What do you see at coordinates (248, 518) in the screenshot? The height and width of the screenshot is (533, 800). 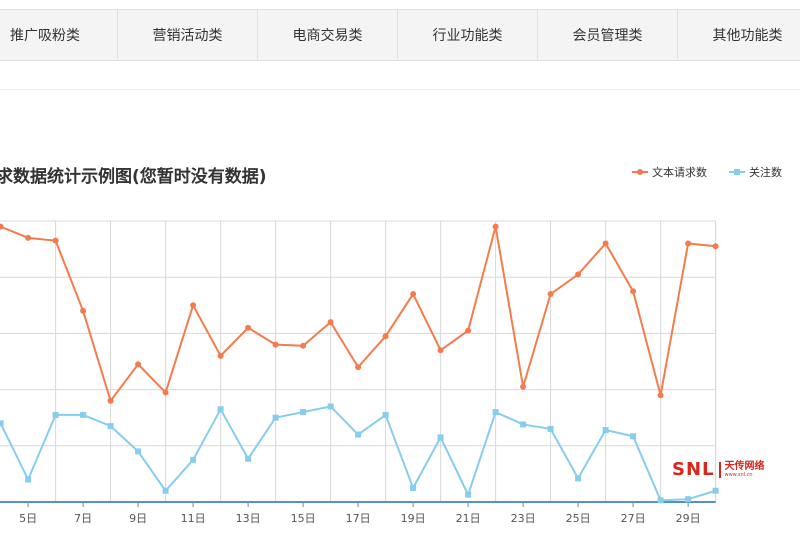 I see `x-tick-label: 13日` at bounding box center [248, 518].